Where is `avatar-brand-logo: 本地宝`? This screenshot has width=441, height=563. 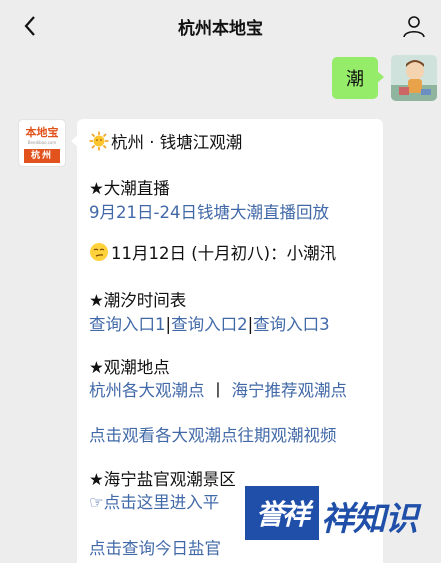 avatar-brand-logo: 本地宝 is located at coordinates (42, 132).